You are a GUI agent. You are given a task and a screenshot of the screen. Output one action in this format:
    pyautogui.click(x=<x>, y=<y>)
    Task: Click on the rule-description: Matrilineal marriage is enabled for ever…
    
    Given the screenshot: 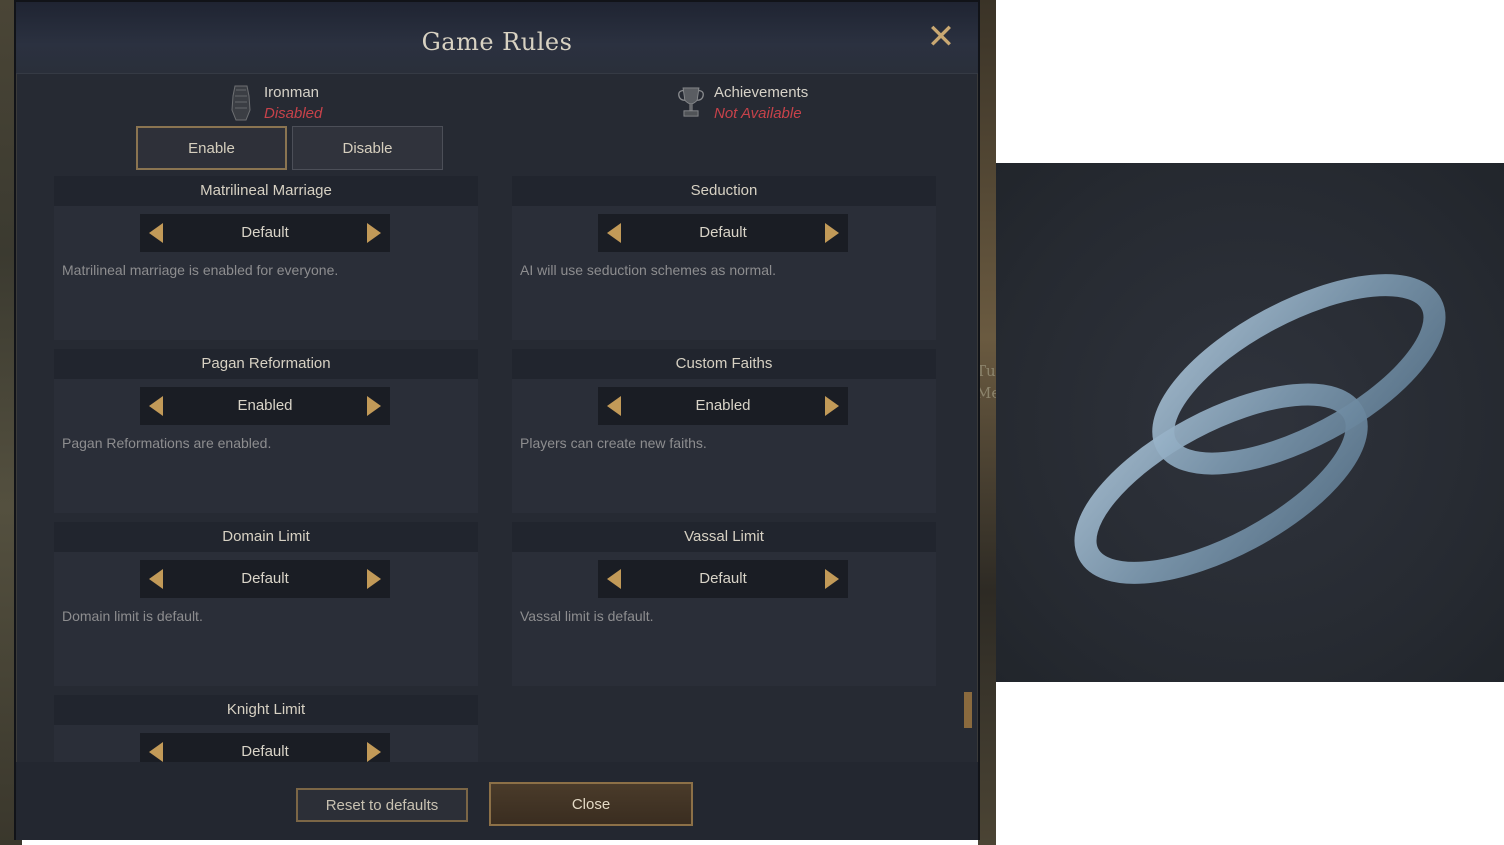 What is the action you would take?
    pyautogui.click(x=200, y=270)
    